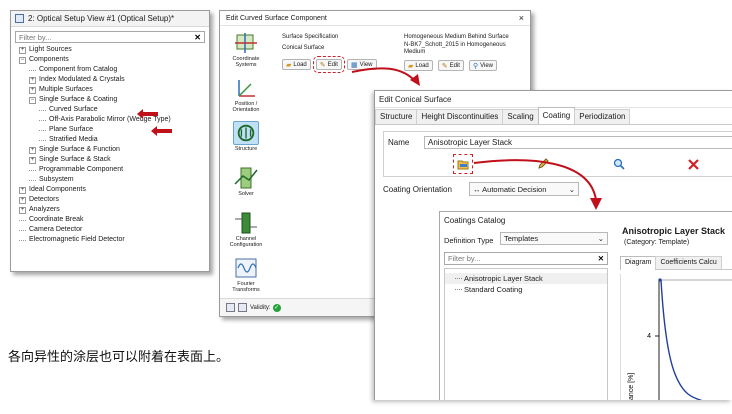  What do you see at coordinates (114, 70) in the screenshot?
I see `tree-item: Component from Catalog` at bounding box center [114, 70].